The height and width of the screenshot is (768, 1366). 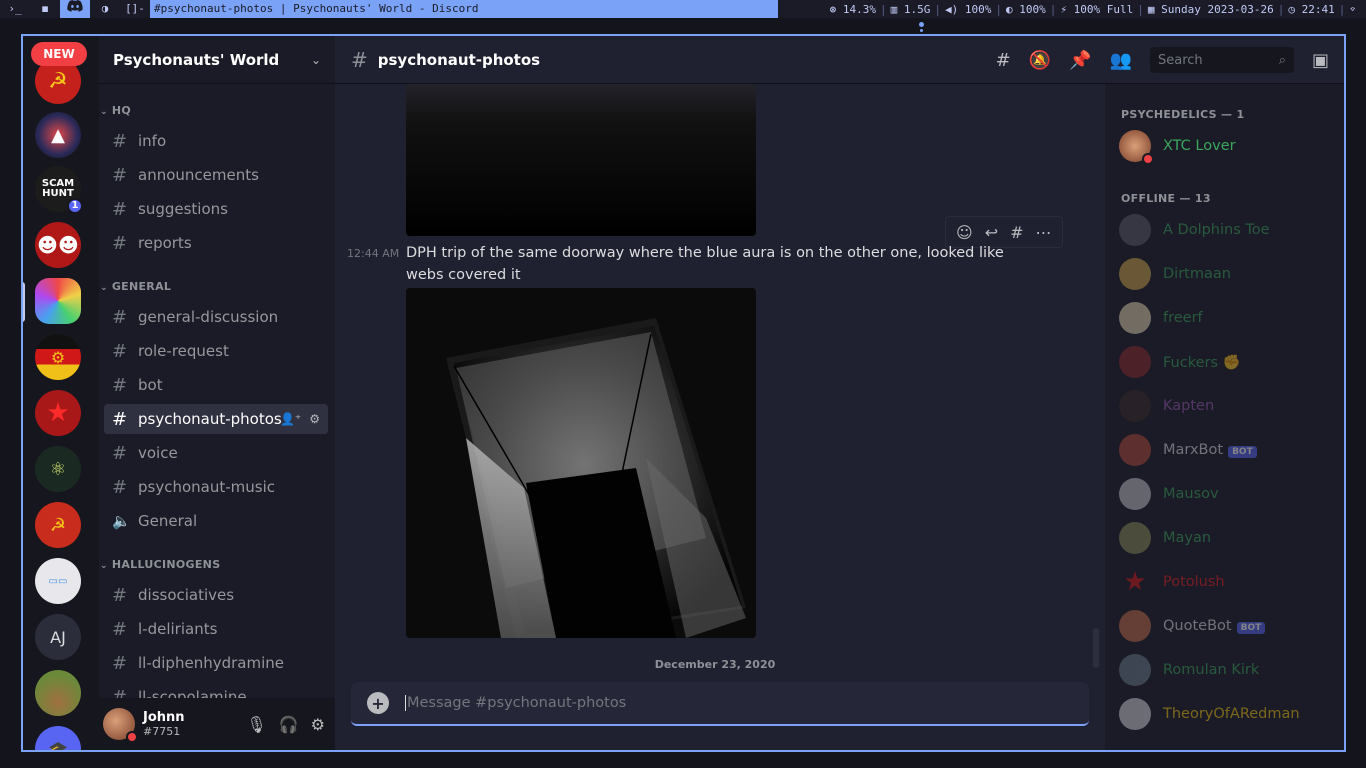 I want to click on terminal-icon: ›_, so click(x=15, y=9).